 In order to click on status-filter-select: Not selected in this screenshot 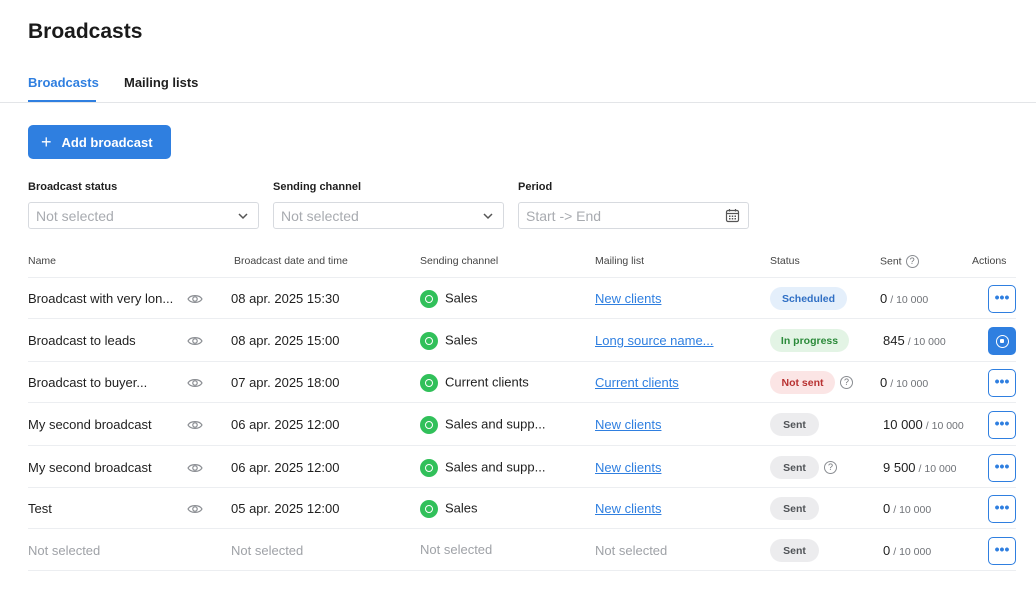, I will do `click(143, 215)`.